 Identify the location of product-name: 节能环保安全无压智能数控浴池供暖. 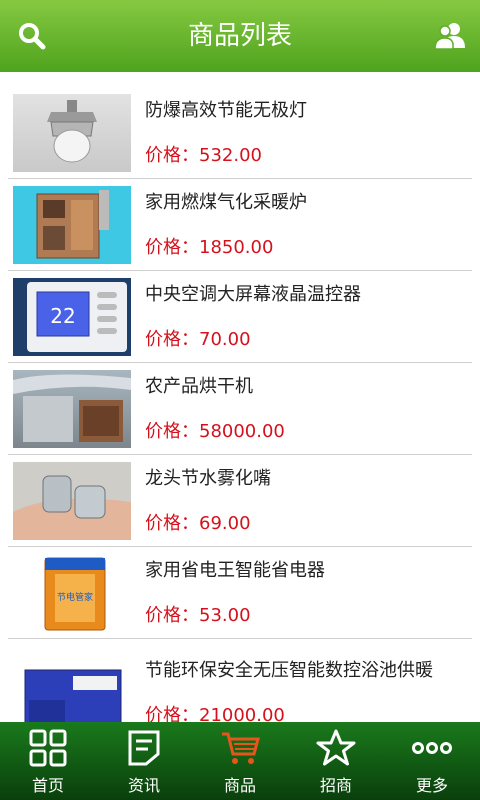
(289, 670).